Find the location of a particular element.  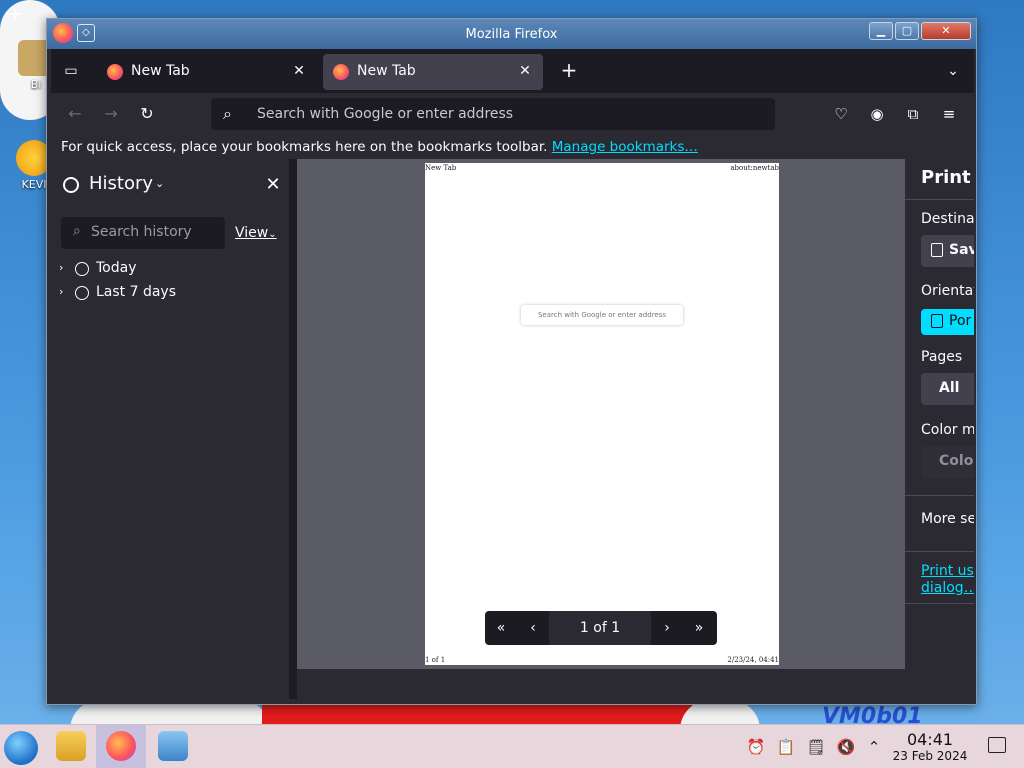

window-title: Mozilla Firefox is located at coordinates (511, 34).